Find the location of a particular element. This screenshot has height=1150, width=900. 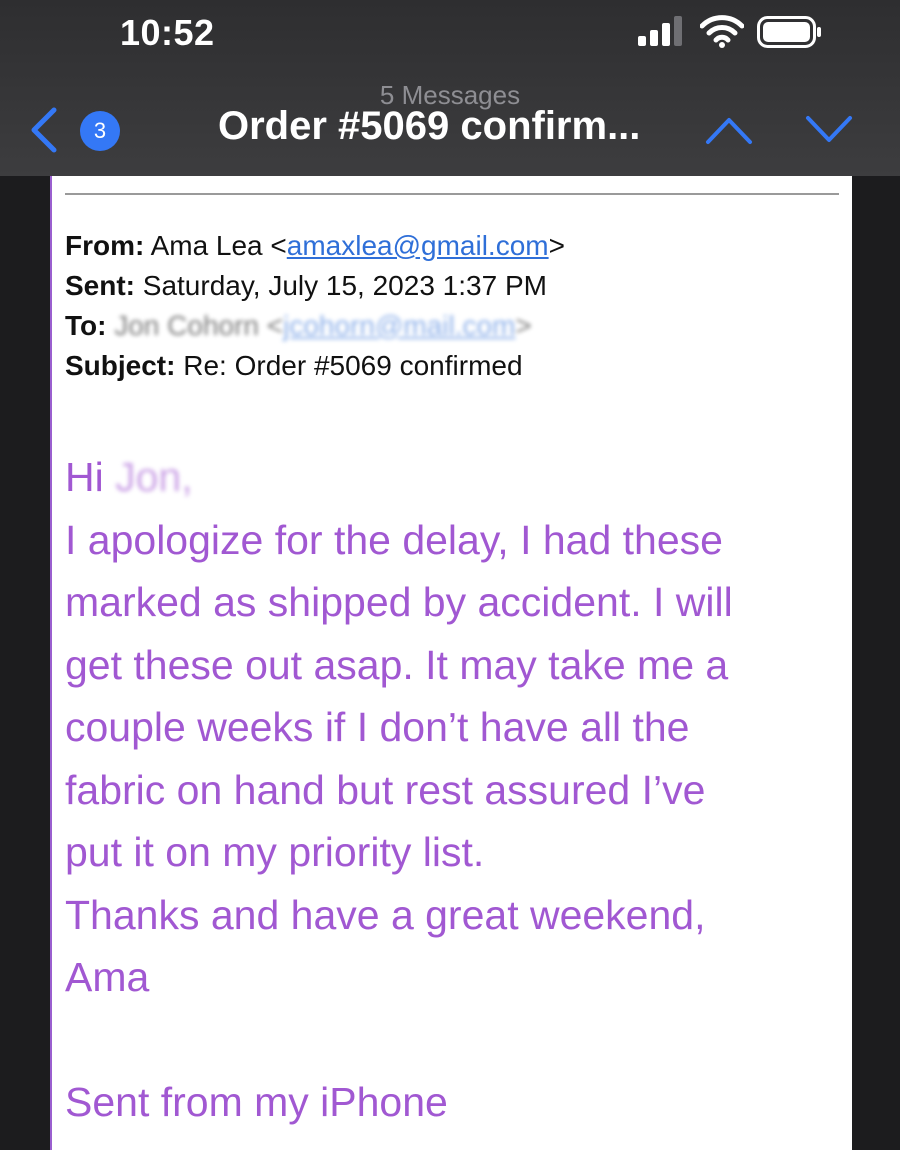

wifi-icon is located at coordinates (722, 31).